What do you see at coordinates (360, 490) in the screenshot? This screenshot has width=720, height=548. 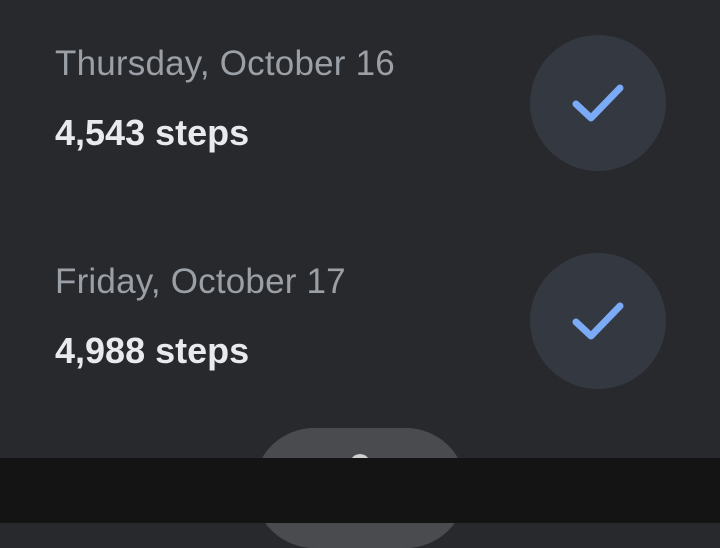 I see `system-navigation-bar` at bounding box center [360, 490].